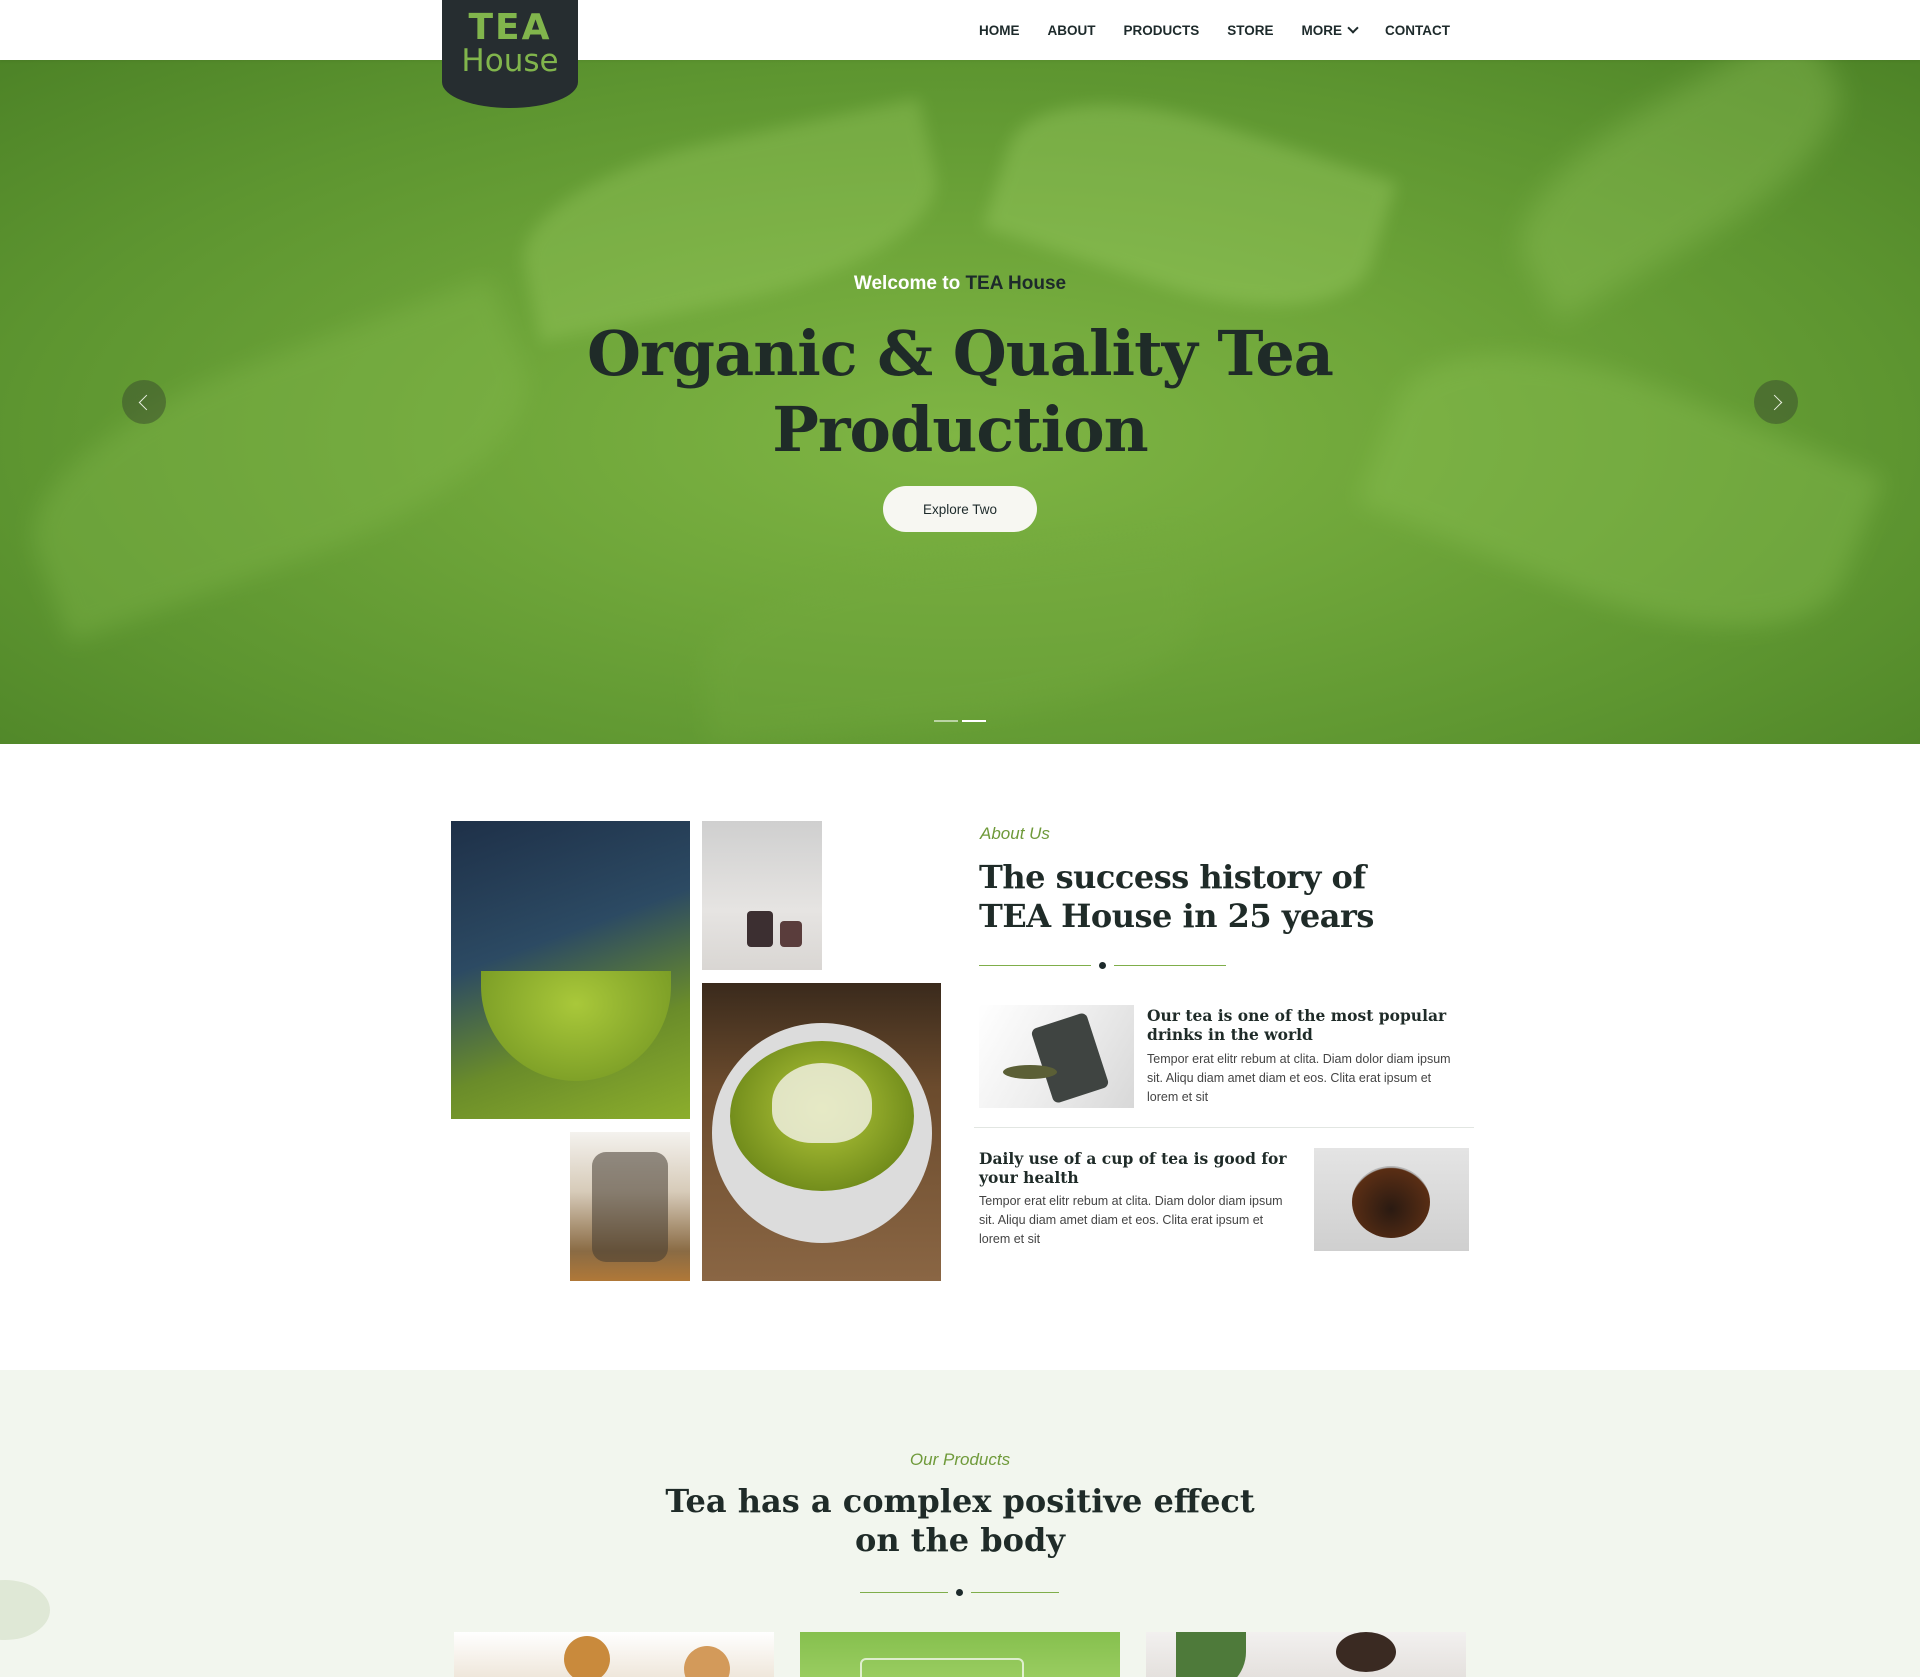  What do you see at coordinates (762, 895) in the screenshot?
I see `tea-pot-pour-image` at bounding box center [762, 895].